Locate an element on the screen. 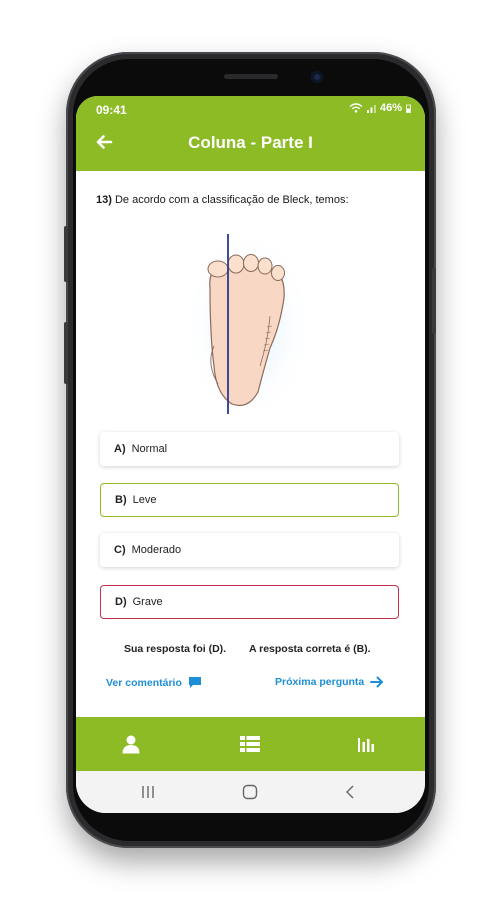  phone-side-button-right is located at coordinates (434, 301).